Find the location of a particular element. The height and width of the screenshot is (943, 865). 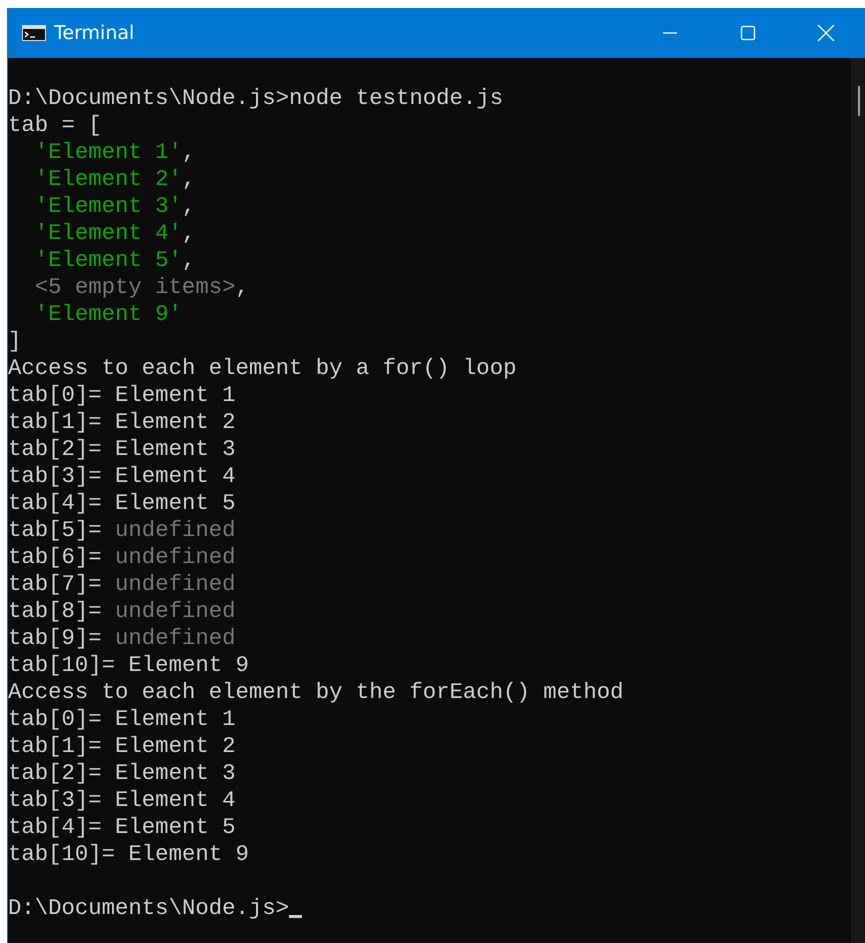

string-literal: 'Element 9' is located at coordinates (108, 314).